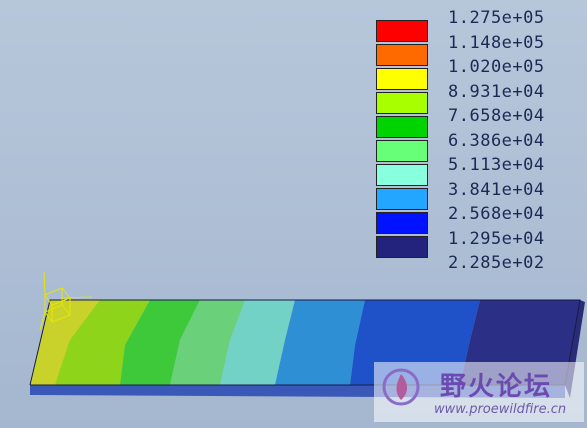 The width and height of the screenshot is (587, 428). Describe the element at coordinates (496, 387) in the screenshot. I see `watermark-title: 野火论坛` at that location.